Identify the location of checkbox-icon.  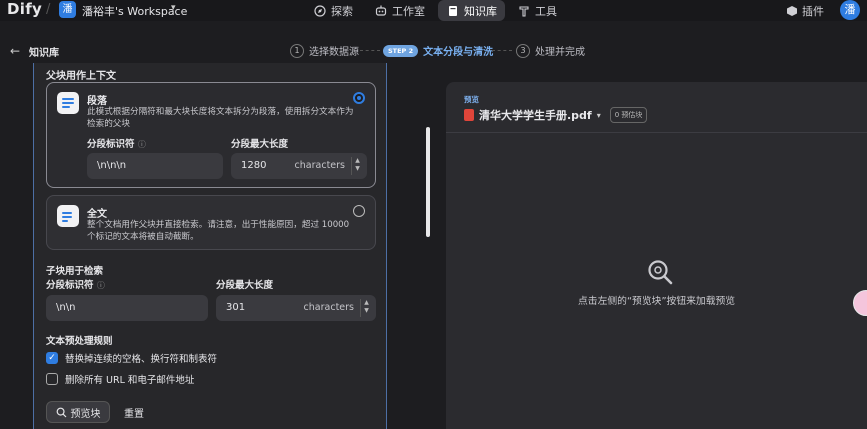
(52, 379).